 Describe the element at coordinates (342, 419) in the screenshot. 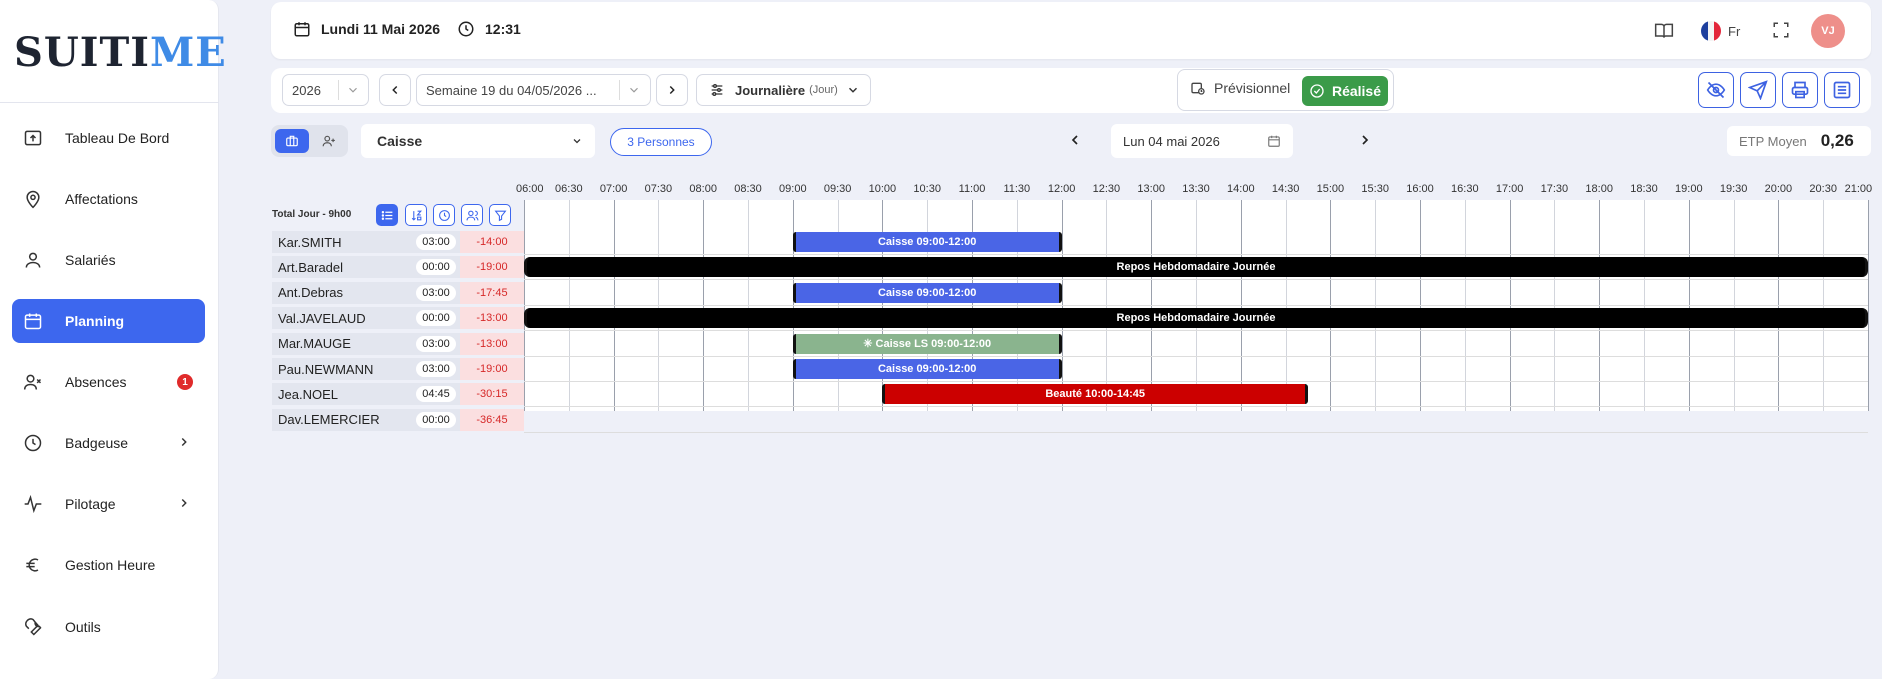

I see `employee-name: Dav.LEMERCIER` at that location.